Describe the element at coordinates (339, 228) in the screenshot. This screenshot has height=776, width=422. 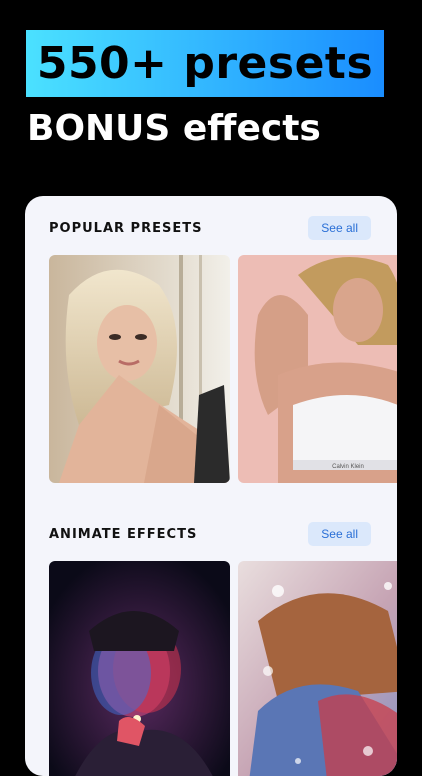
I see `popular-presets-see-all-button: See all` at that location.